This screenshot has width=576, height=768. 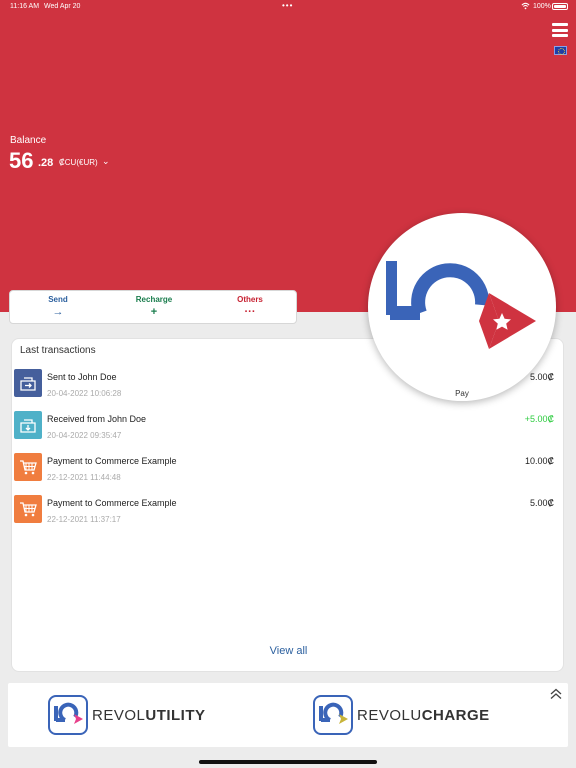 I want to click on revolucharge-logo-icon, so click(x=333, y=715).